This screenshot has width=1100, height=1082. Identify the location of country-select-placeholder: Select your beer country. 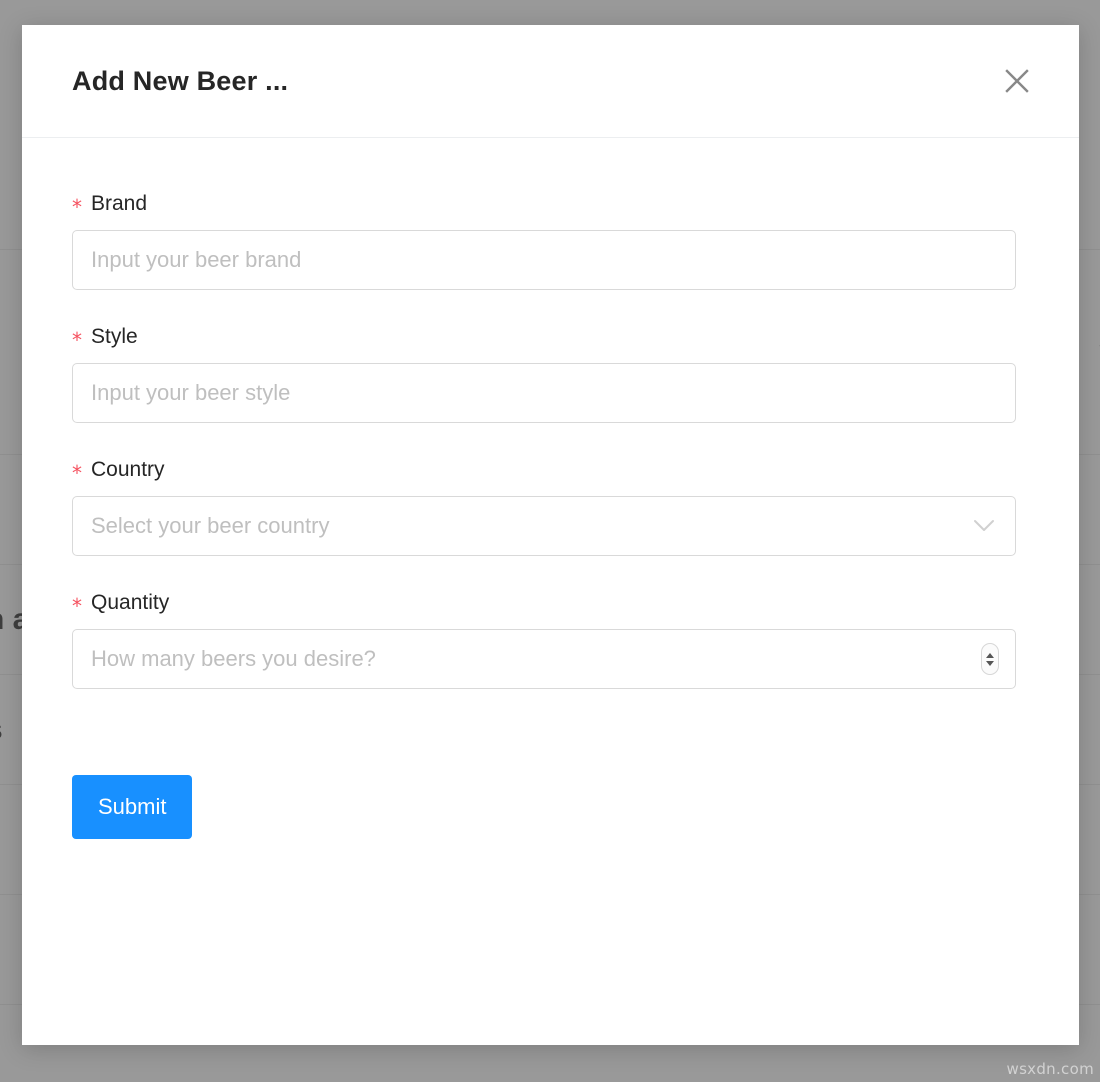
(210, 525).